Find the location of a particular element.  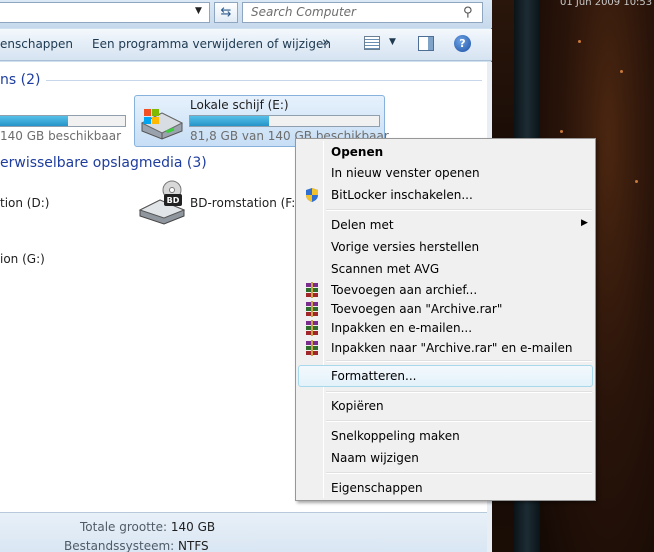

search-icon: ⚲ is located at coordinates (468, 12).